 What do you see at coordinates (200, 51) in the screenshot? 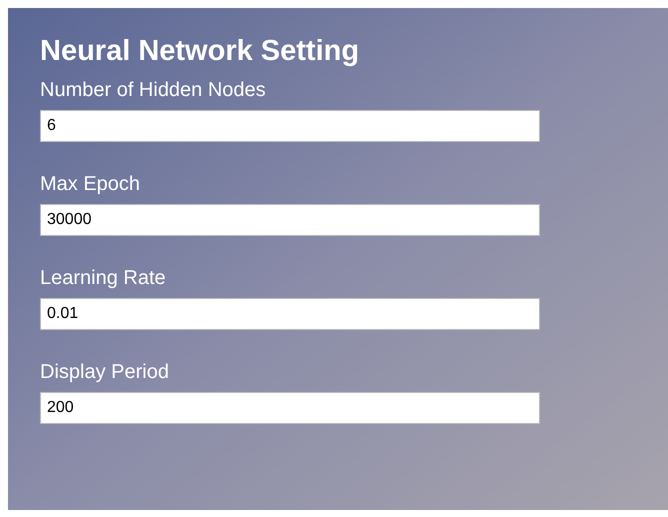
I see `panel-title: Neural Network Setting` at bounding box center [200, 51].